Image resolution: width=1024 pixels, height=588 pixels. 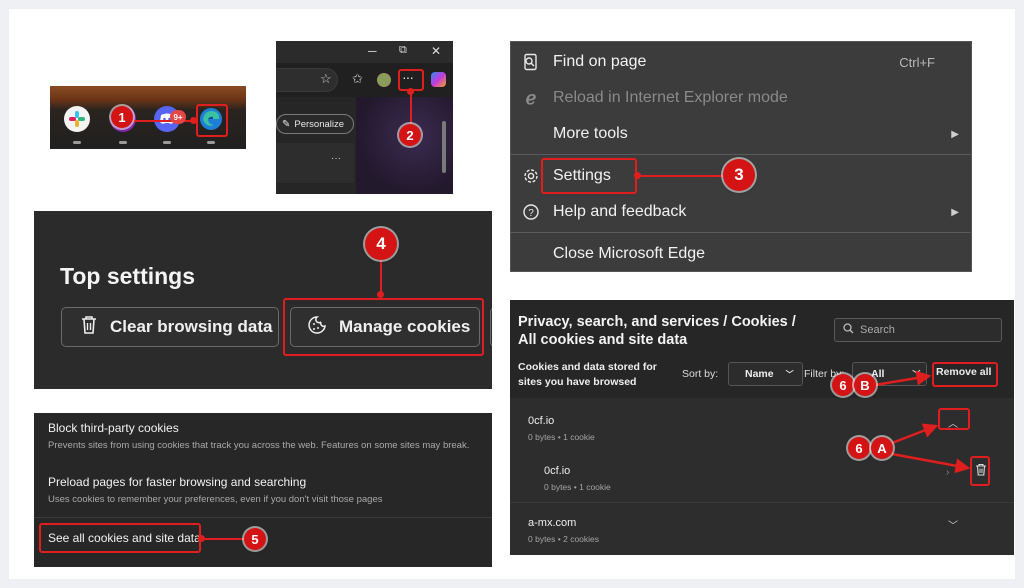 I want to click on favorites-icon: ✩, so click(x=357, y=79).